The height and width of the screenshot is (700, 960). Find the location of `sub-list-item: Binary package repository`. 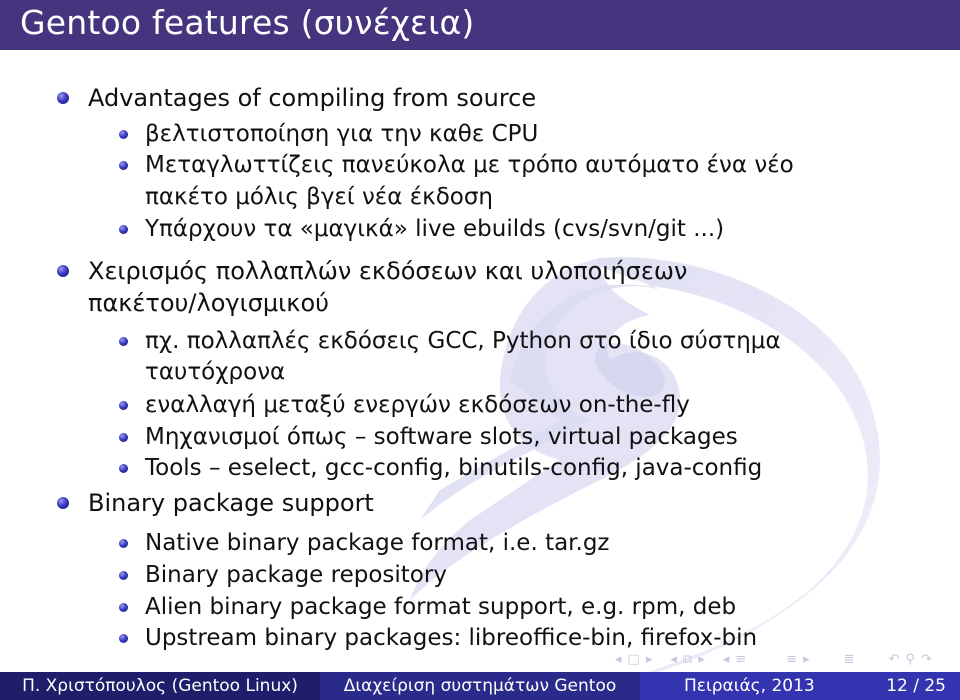

sub-list-item: Binary package repository is located at coordinates (296, 575).